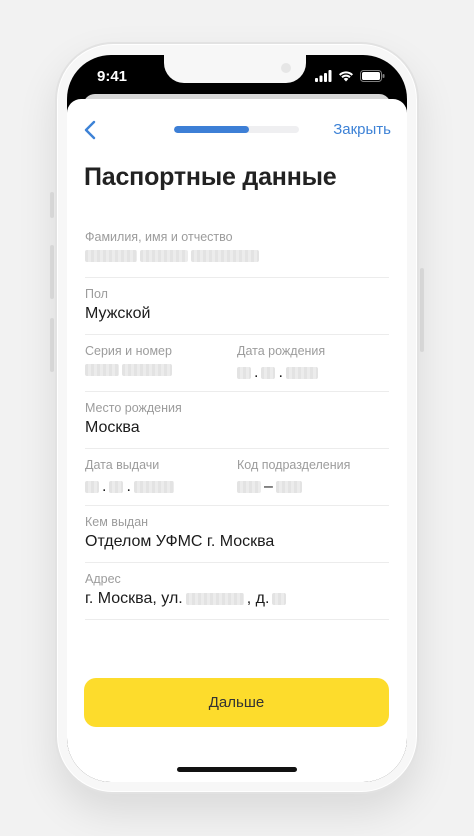 This screenshot has height=836, width=474. Describe the element at coordinates (147, 370) in the screenshot. I see `redacted-number` at that location.